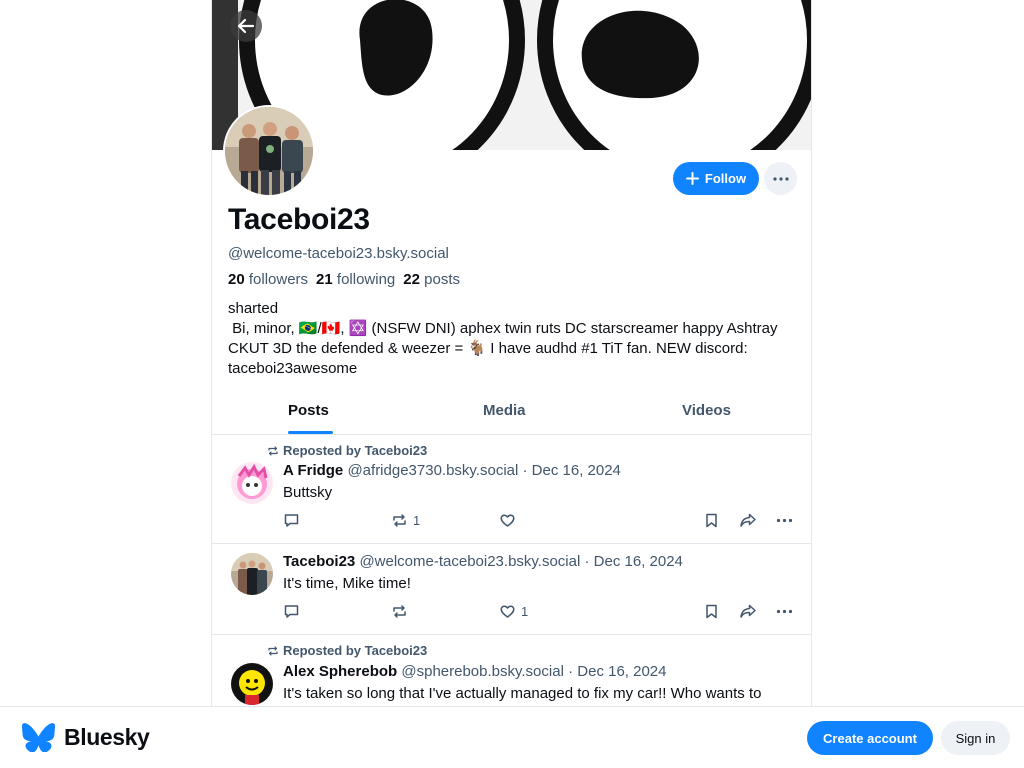 Image resolution: width=1024 pixels, height=768 pixels. What do you see at coordinates (313, 470) in the screenshot?
I see `post-author-name: A Fridge` at bounding box center [313, 470].